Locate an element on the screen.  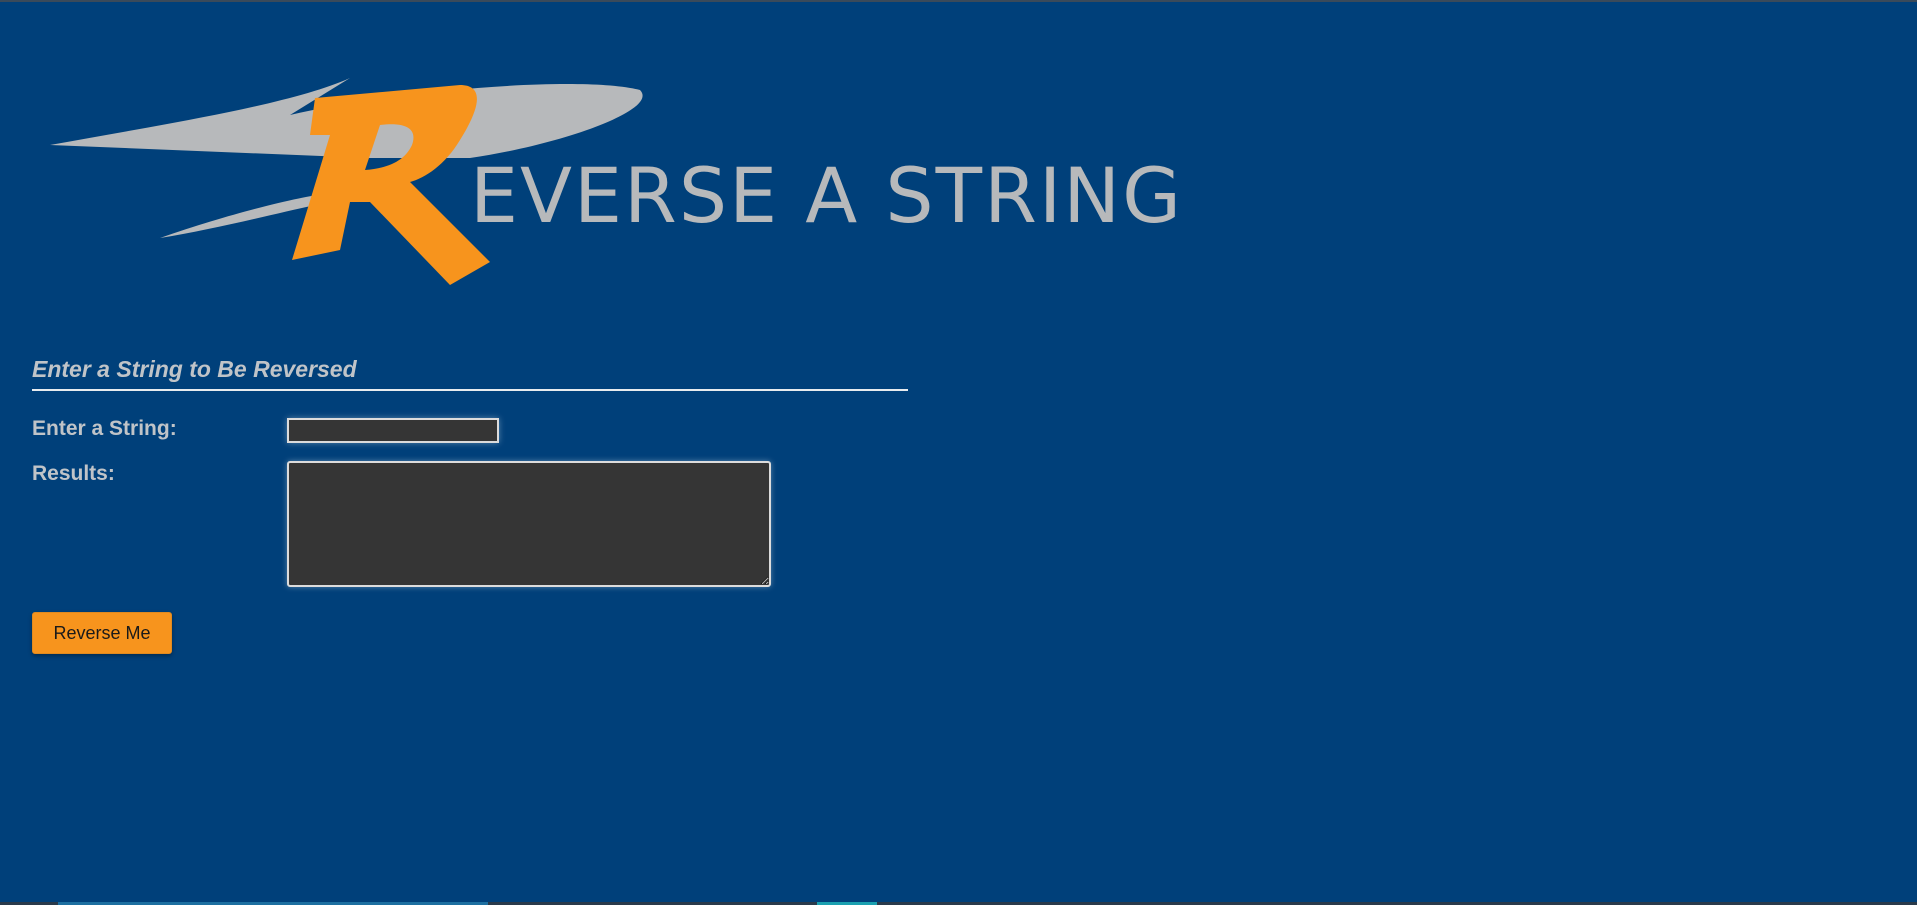
results-label: Results: is located at coordinates (73, 473).